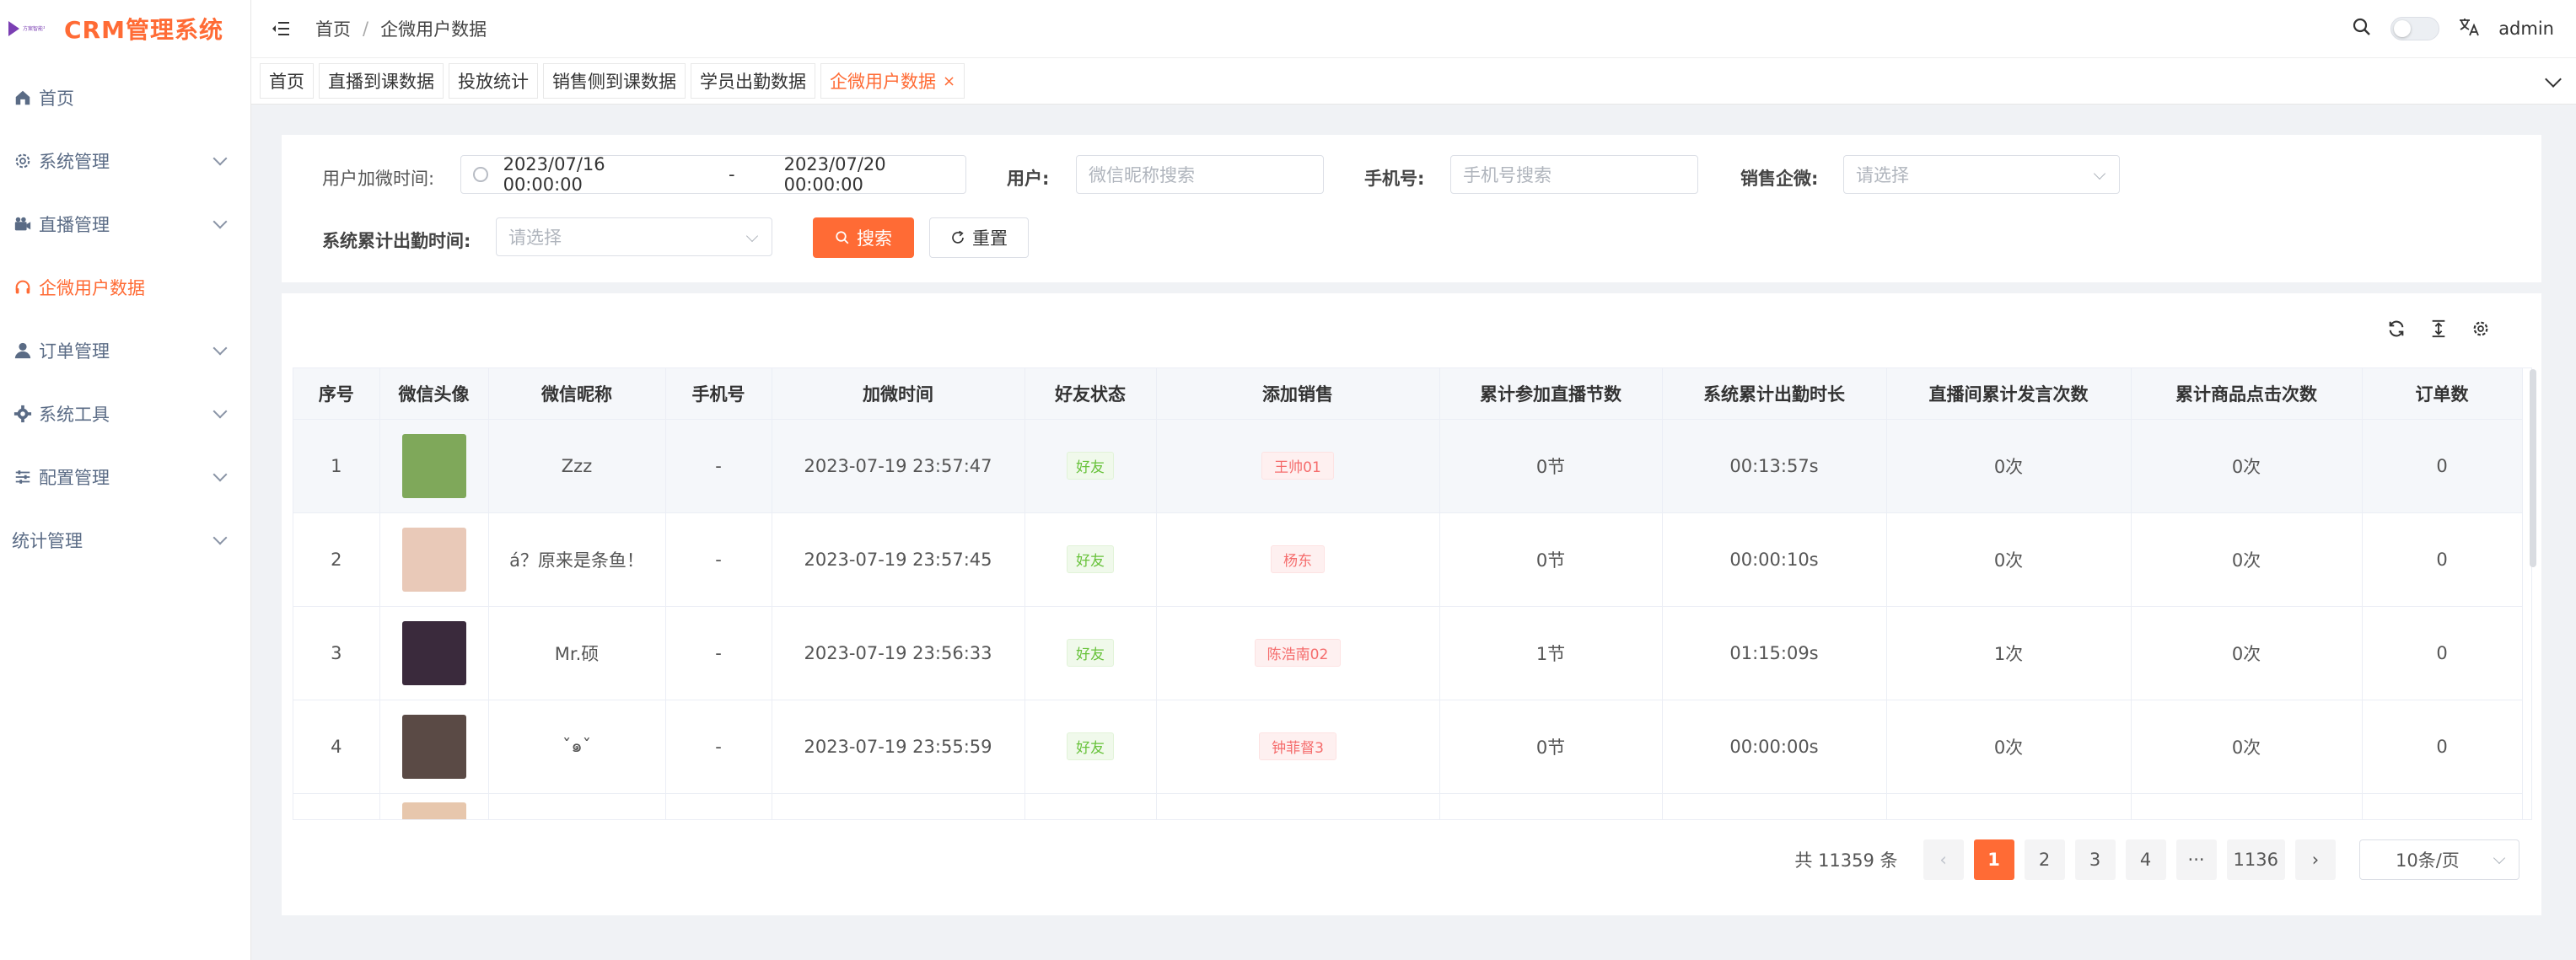  I want to click on tab-student-attendance: 学员出勤数据, so click(753, 81).